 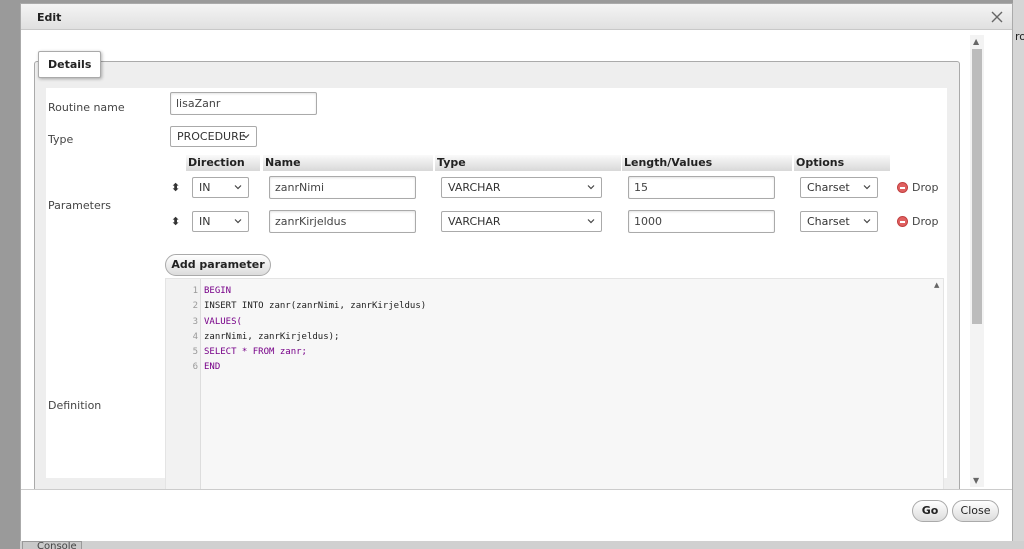 What do you see at coordinates (342, 187) in the screenshot?
I see `param-name-input: zanrNimi` at bounding box center [342, 187].